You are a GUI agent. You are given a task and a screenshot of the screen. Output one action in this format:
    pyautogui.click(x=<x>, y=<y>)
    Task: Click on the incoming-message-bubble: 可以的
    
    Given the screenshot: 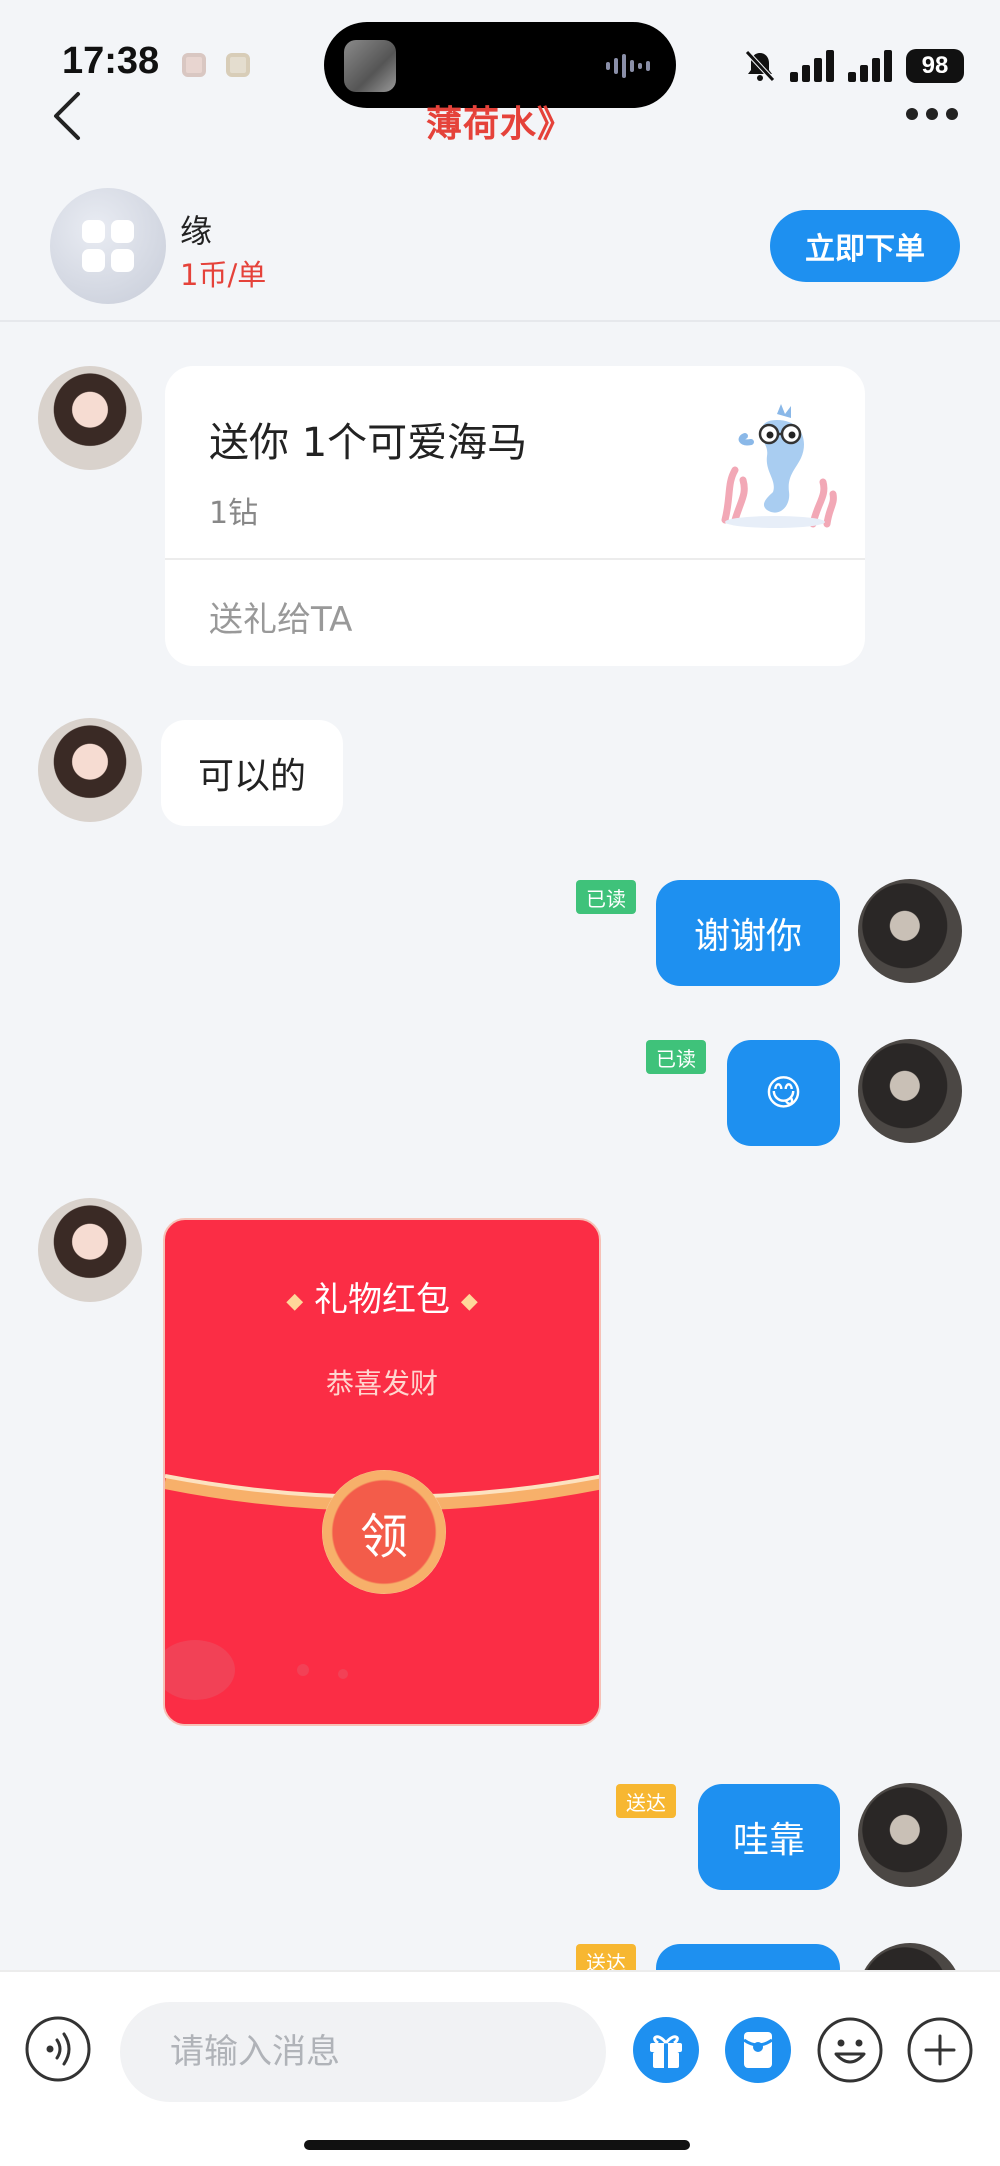 What is the action you would take?
    pyautogui.click(x=252, y=773)
    